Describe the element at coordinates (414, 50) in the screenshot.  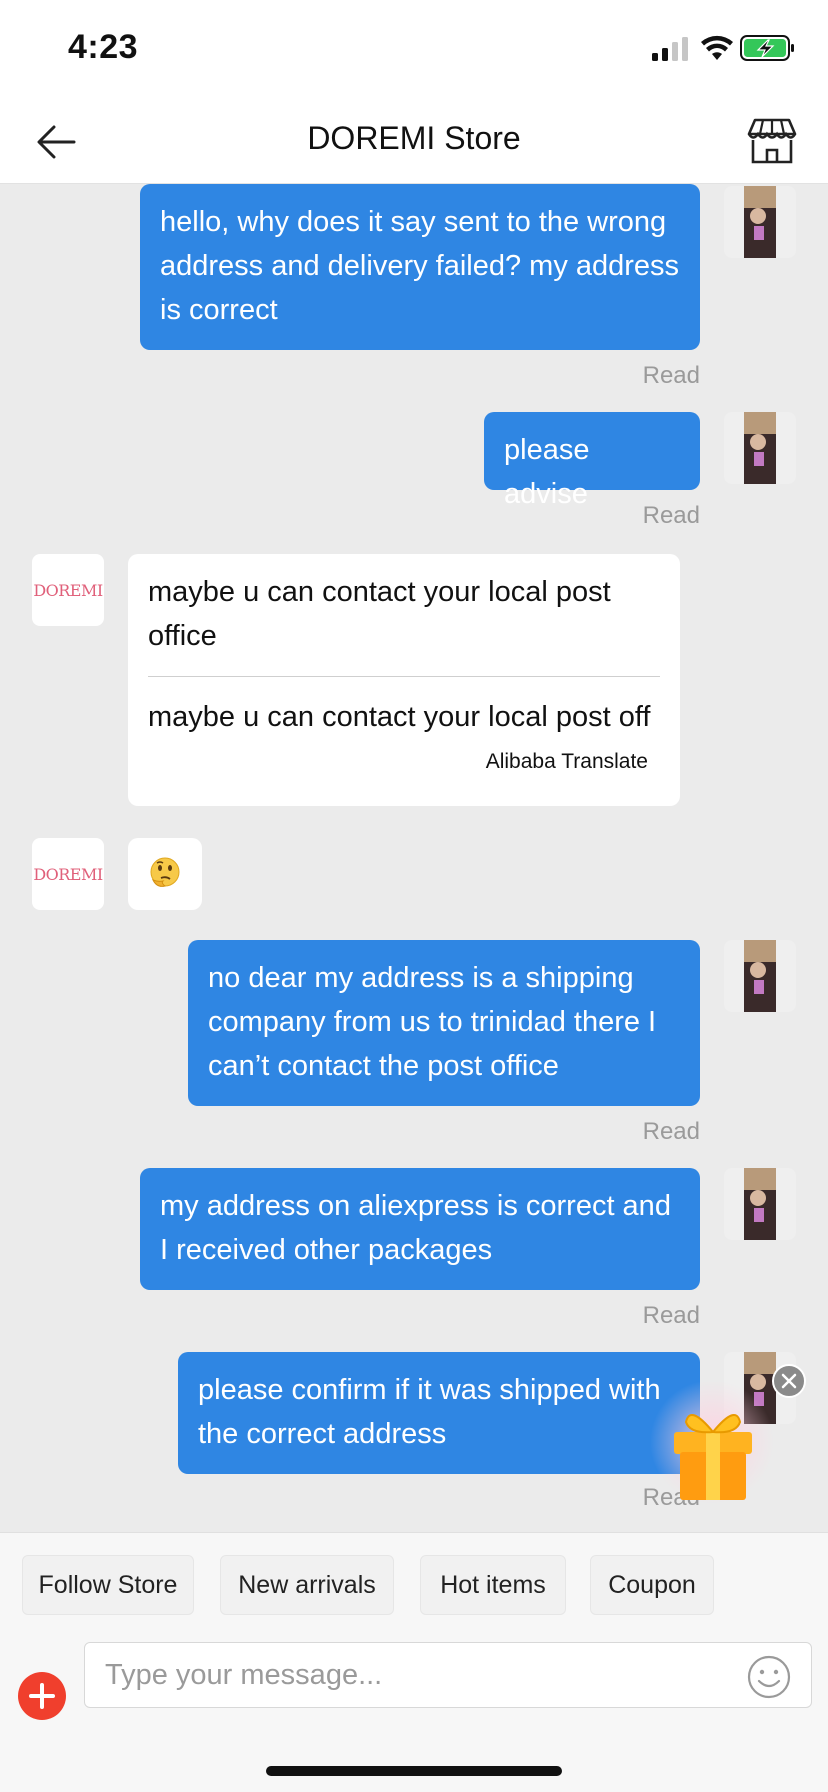
I see `status-bar: 4:23` at that location.